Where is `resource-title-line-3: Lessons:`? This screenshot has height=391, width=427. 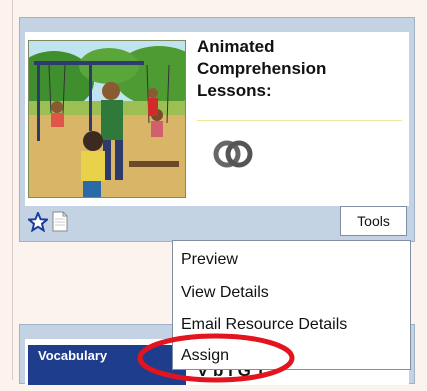 resource-title-line-3: Lessons: is located at coordinates (234, 90).